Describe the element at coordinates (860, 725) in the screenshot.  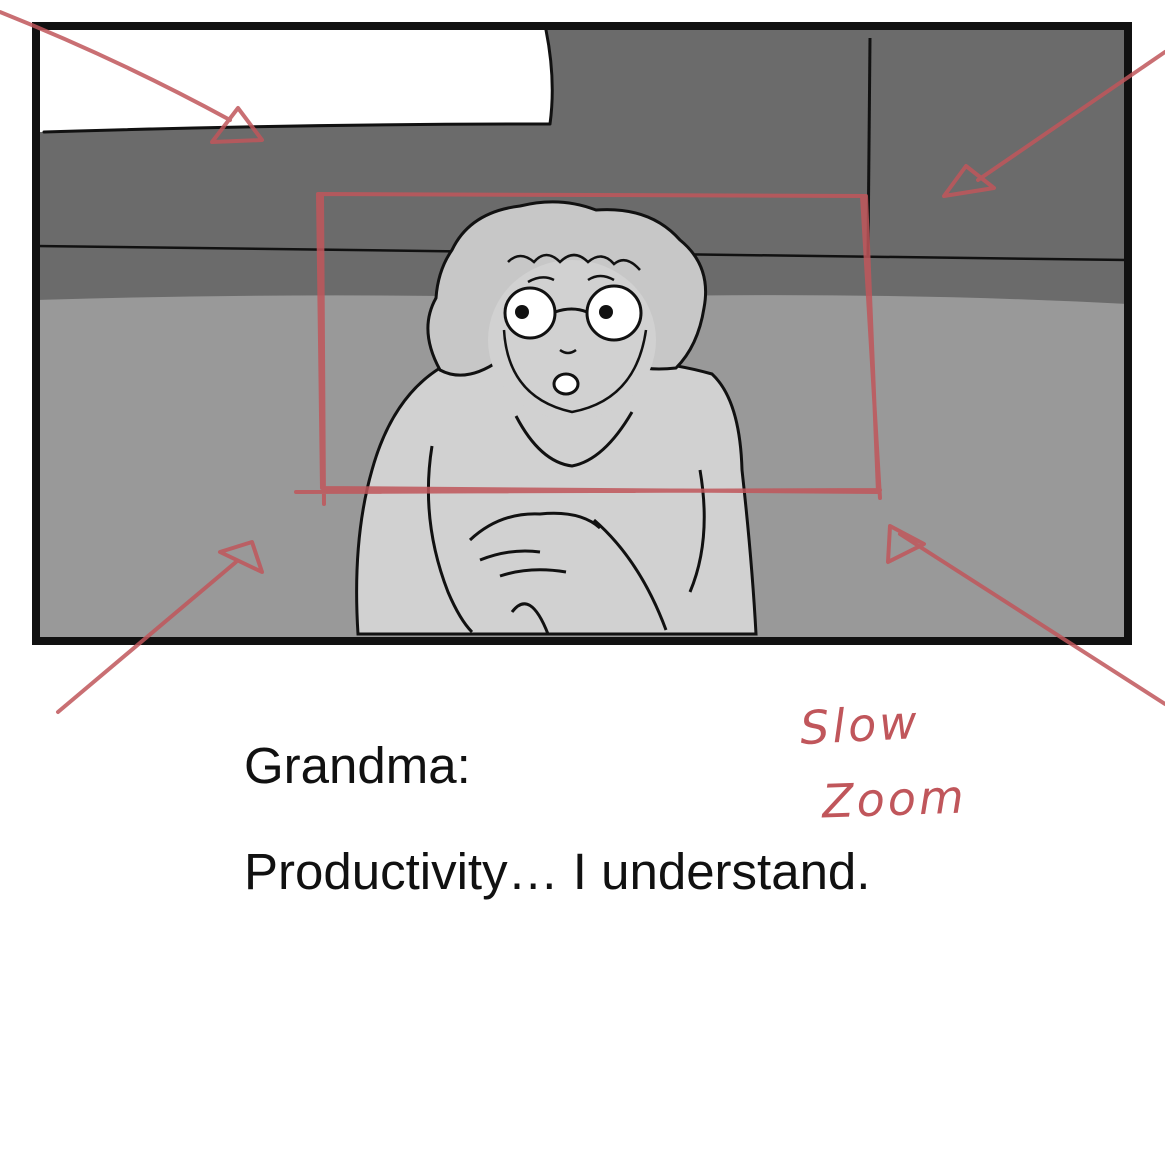
I see `camera-note-line-1: Slow` at that location.